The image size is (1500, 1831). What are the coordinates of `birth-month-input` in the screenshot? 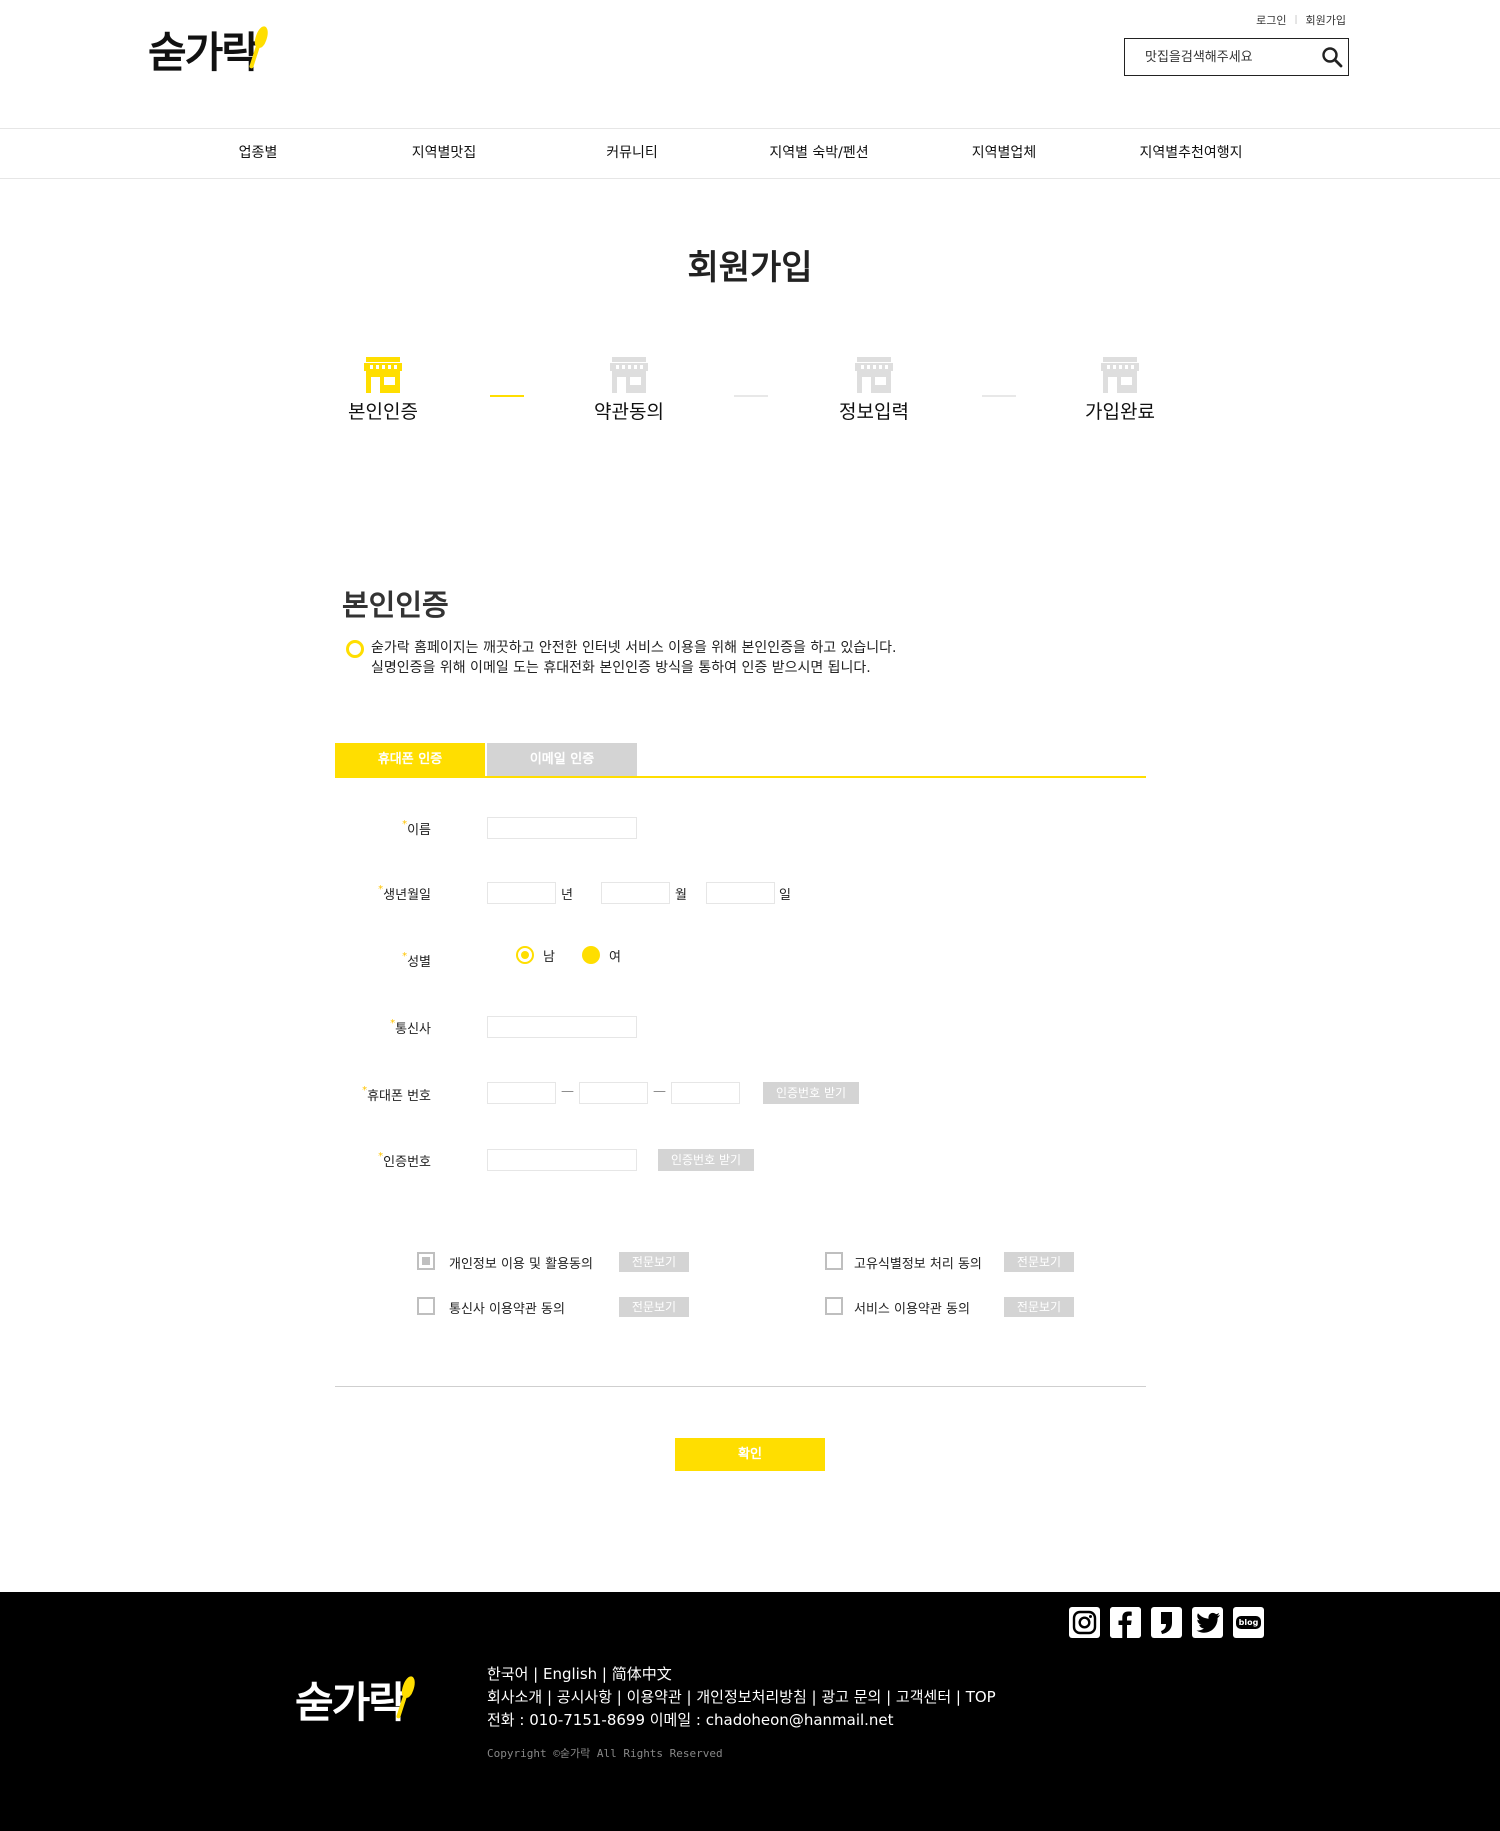 It's located at (635, 893).